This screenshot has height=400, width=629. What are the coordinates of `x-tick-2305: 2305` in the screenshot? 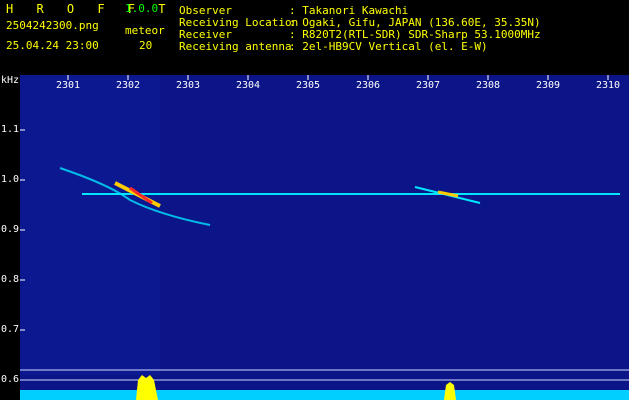 It's located at (308, 85).